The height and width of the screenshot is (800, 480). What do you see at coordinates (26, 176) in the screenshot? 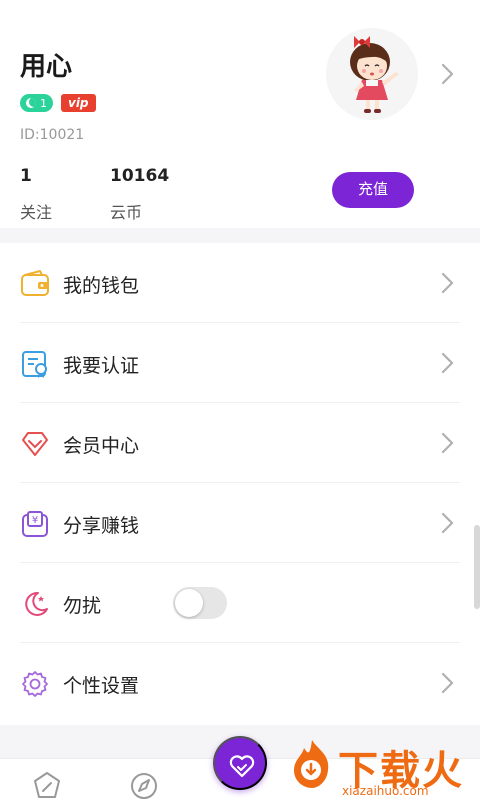
I see `follow-count: 1` at bounding box center [26, 176].